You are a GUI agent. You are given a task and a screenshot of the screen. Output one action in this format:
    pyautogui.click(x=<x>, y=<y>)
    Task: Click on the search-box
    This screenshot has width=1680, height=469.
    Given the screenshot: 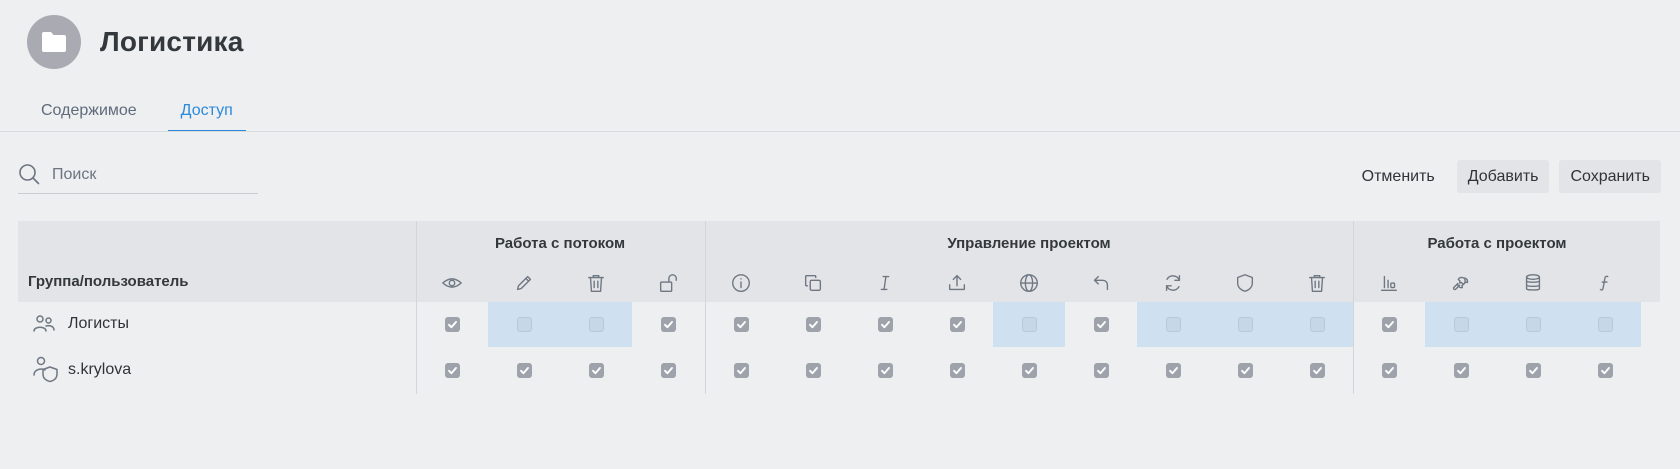 What is the action you would take?
    pyautogui.click(x=138, y=178)
    